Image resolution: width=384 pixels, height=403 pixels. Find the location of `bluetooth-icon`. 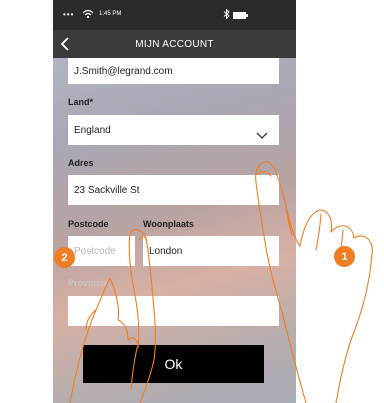

bluetooth-icon is located at coordinates (226, 14).